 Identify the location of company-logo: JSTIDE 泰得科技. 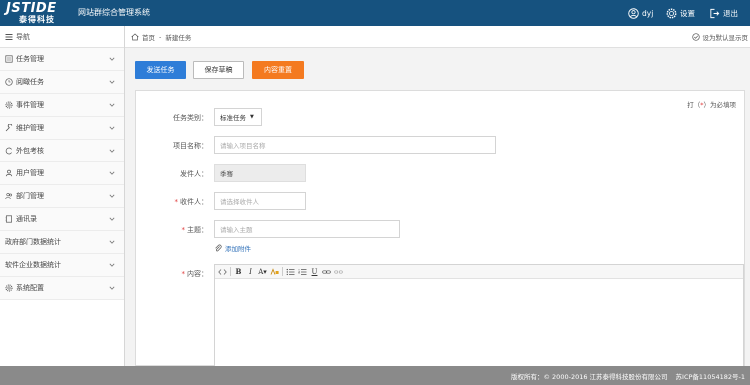
(37, 13).